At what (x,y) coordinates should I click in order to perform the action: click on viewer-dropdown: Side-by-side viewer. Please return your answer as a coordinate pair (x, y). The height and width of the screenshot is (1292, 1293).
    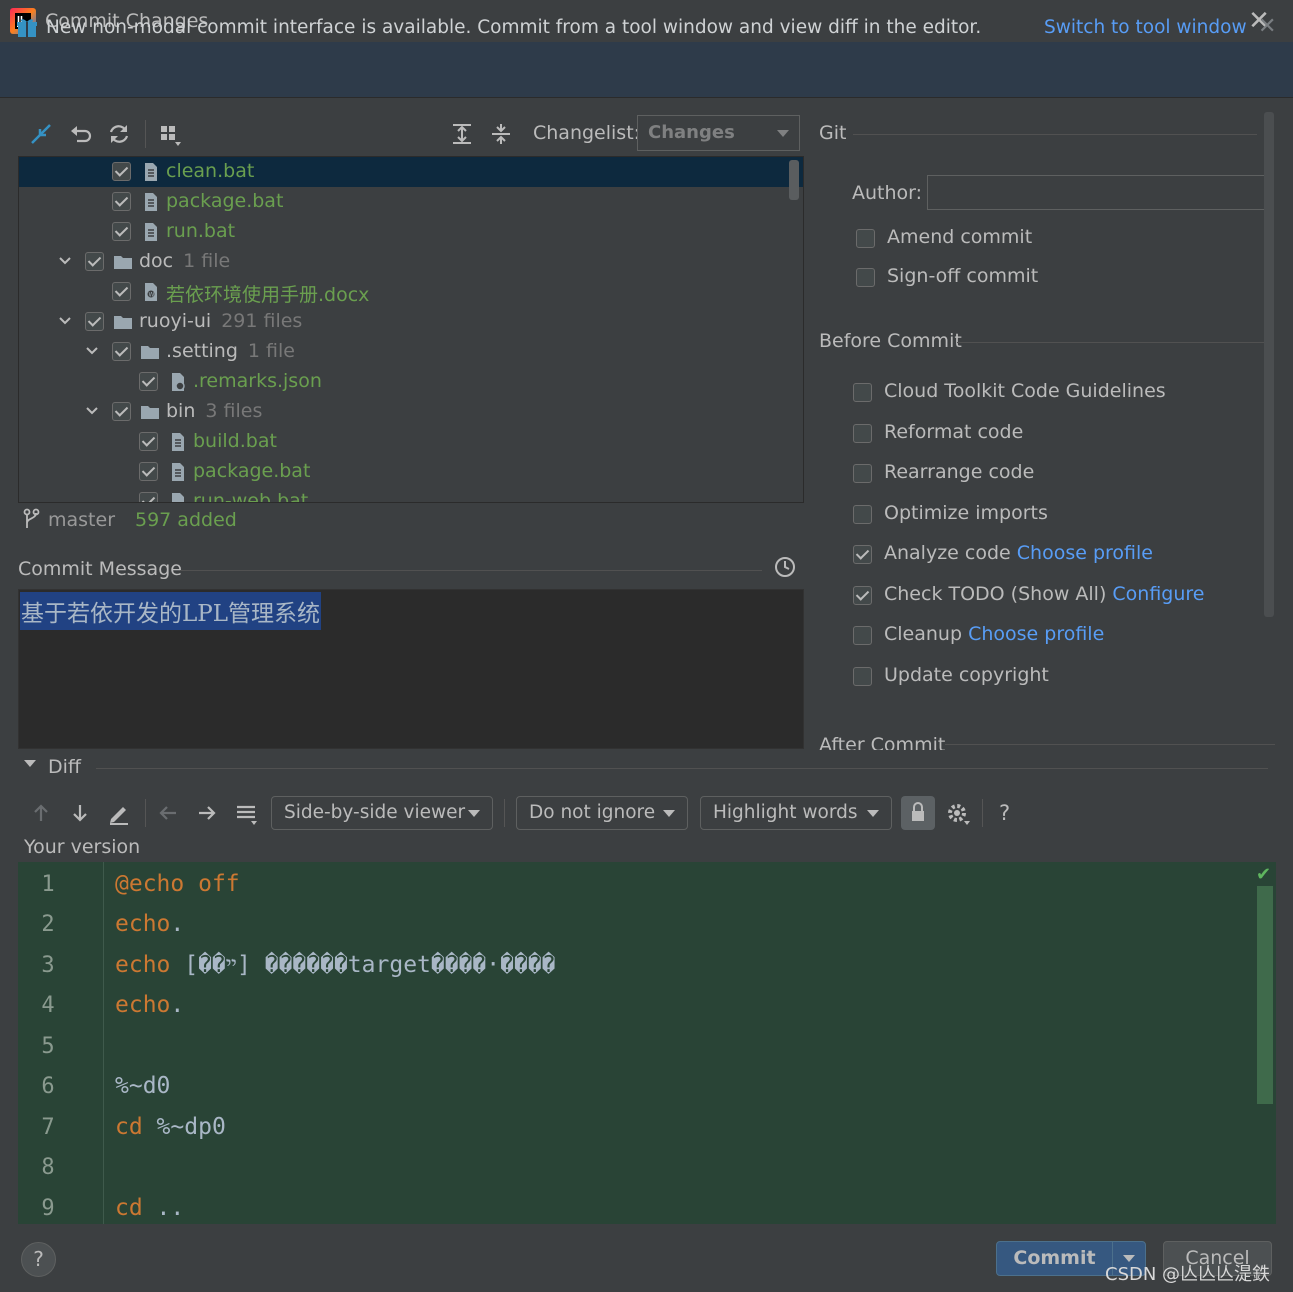
    Looking at the image, I should click on (382, 813).